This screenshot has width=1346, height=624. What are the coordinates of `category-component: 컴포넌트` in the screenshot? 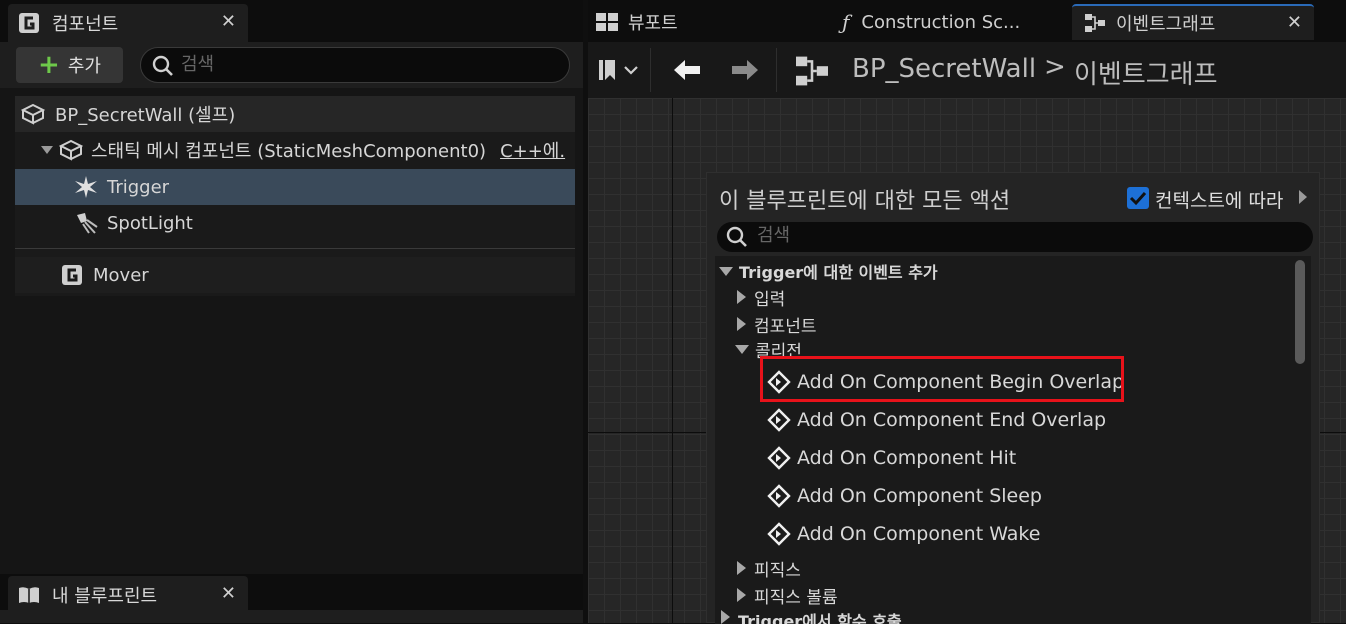 It's located at (777, 324).